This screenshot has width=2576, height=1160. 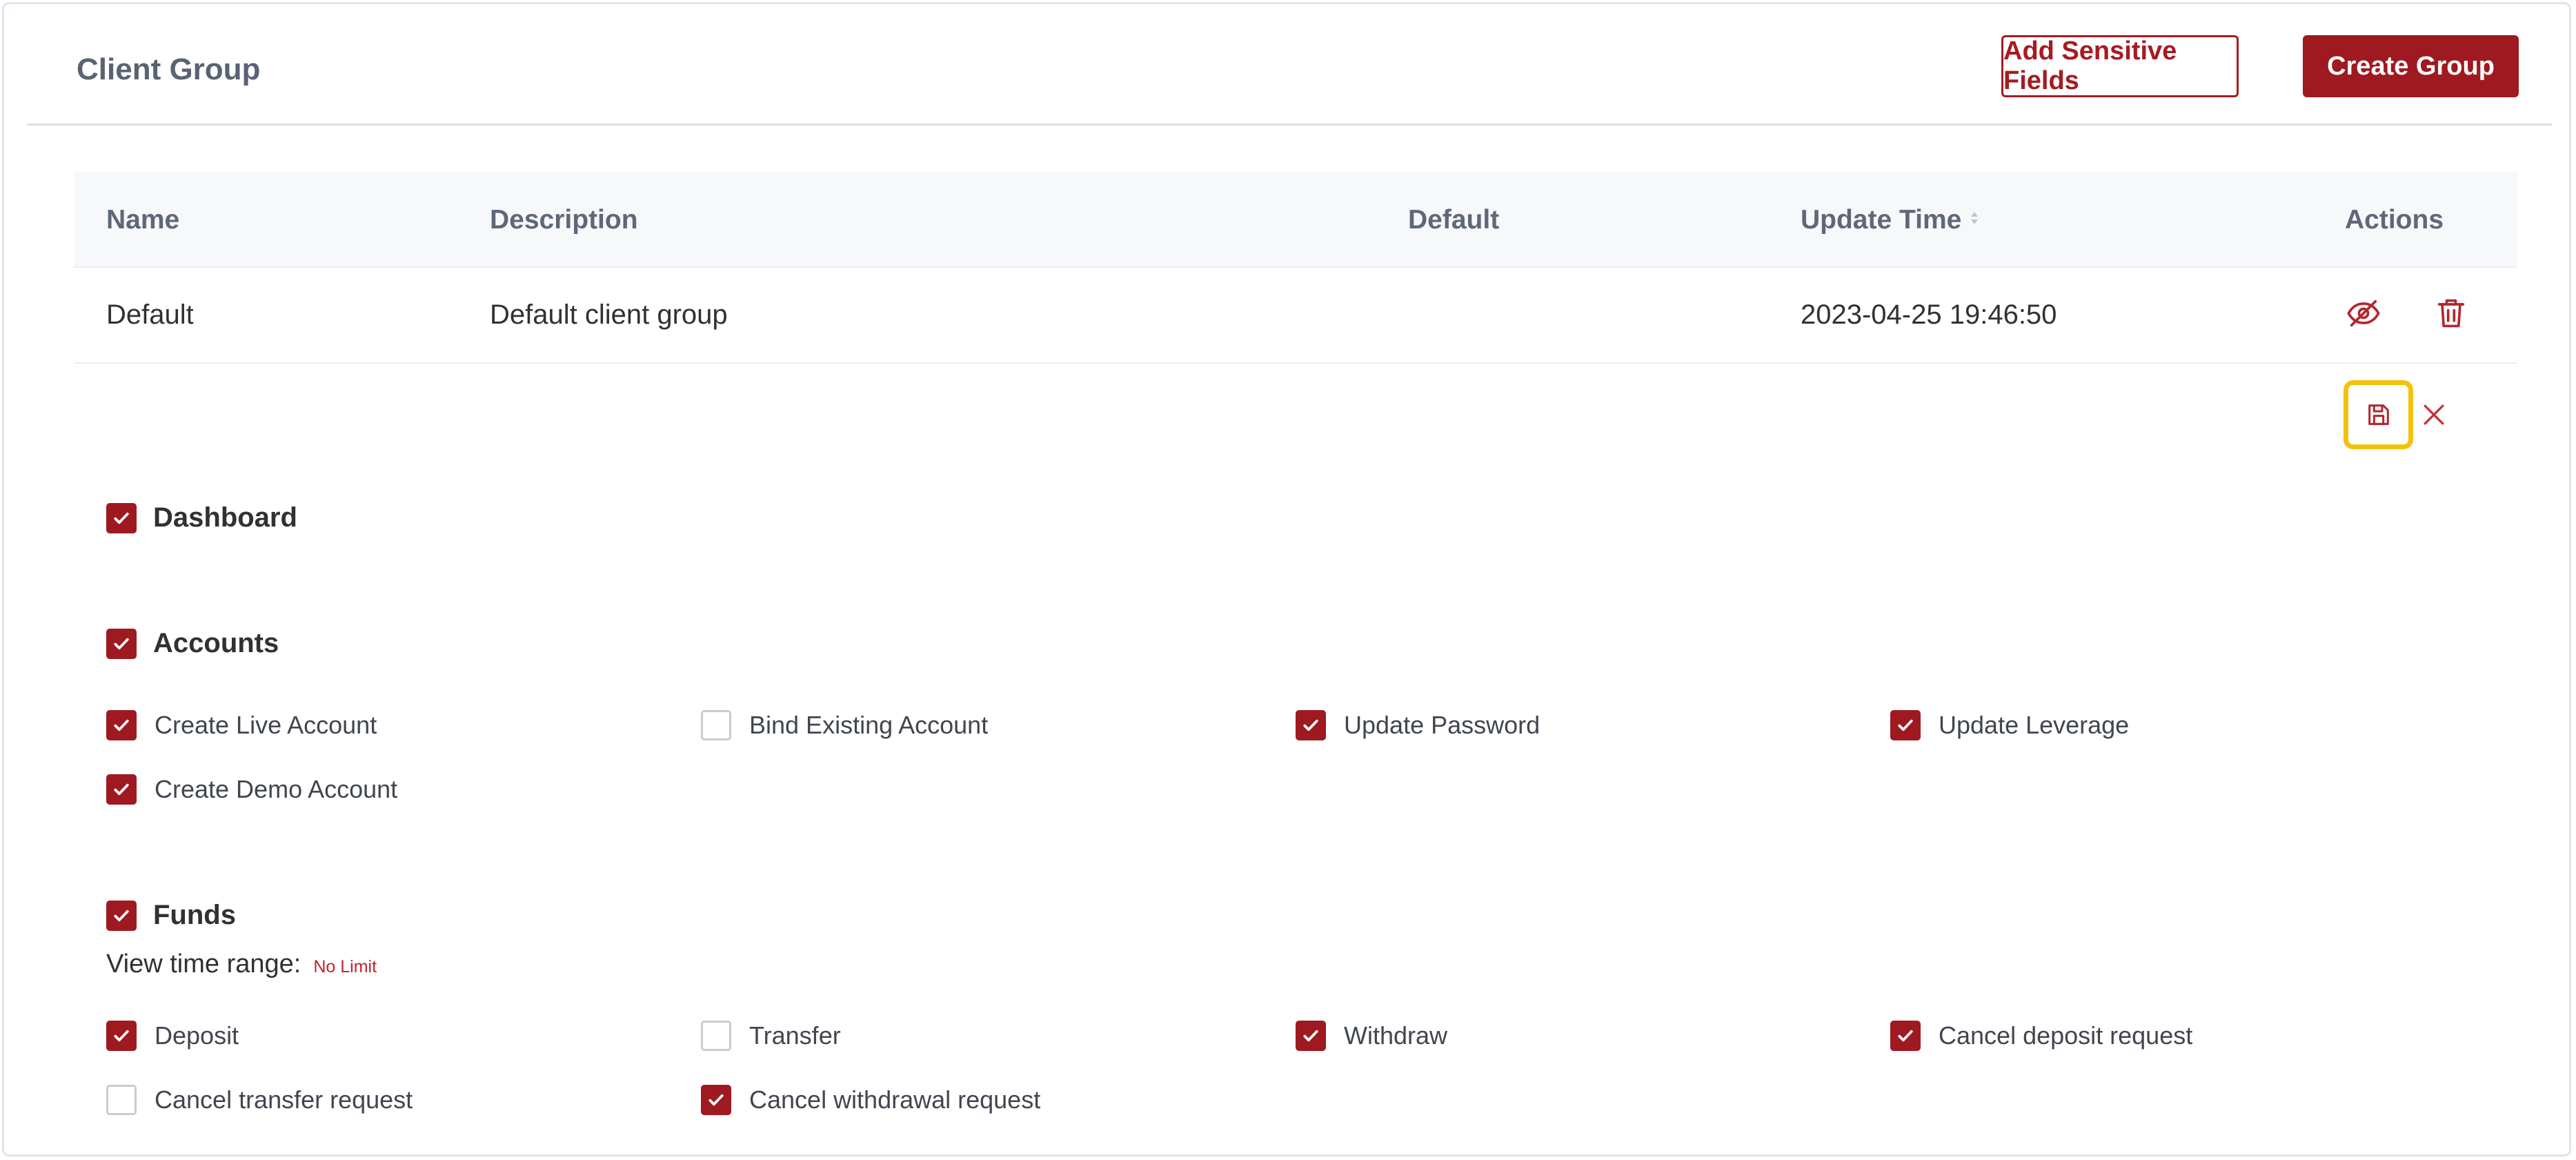 I want to click on withdraw-checkbox: Withdraw, so click(x=1371, y=1036).